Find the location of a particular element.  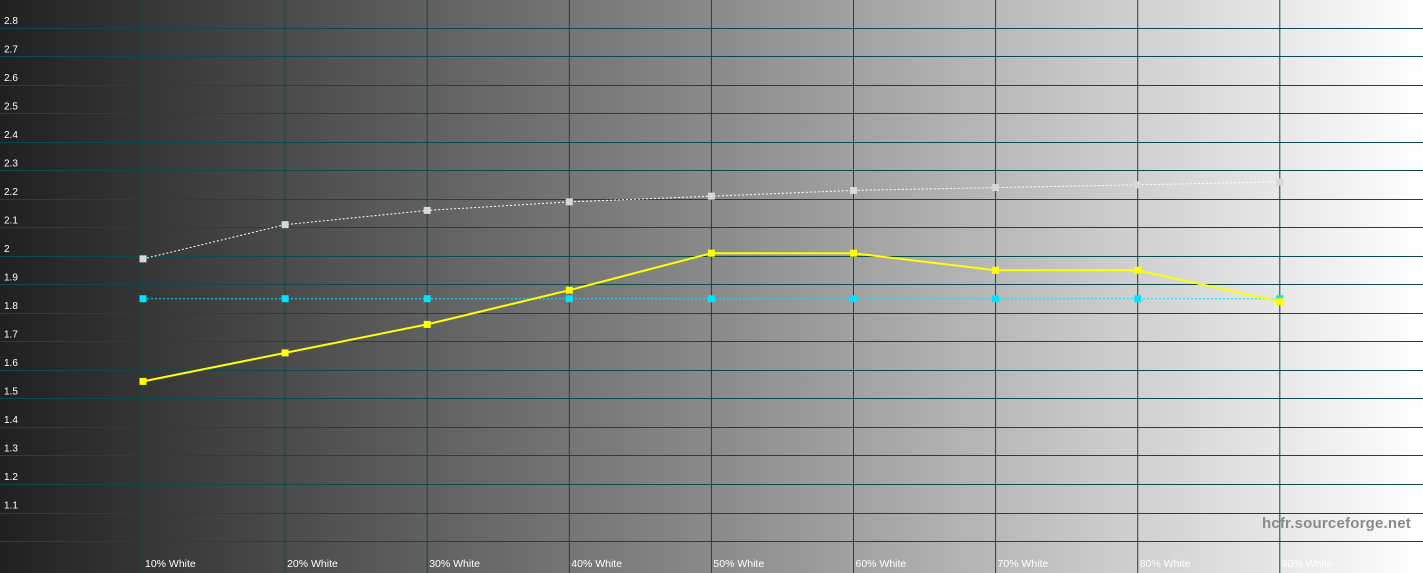

x-tick-label: 90% White is located at coordinates (1307, 564).